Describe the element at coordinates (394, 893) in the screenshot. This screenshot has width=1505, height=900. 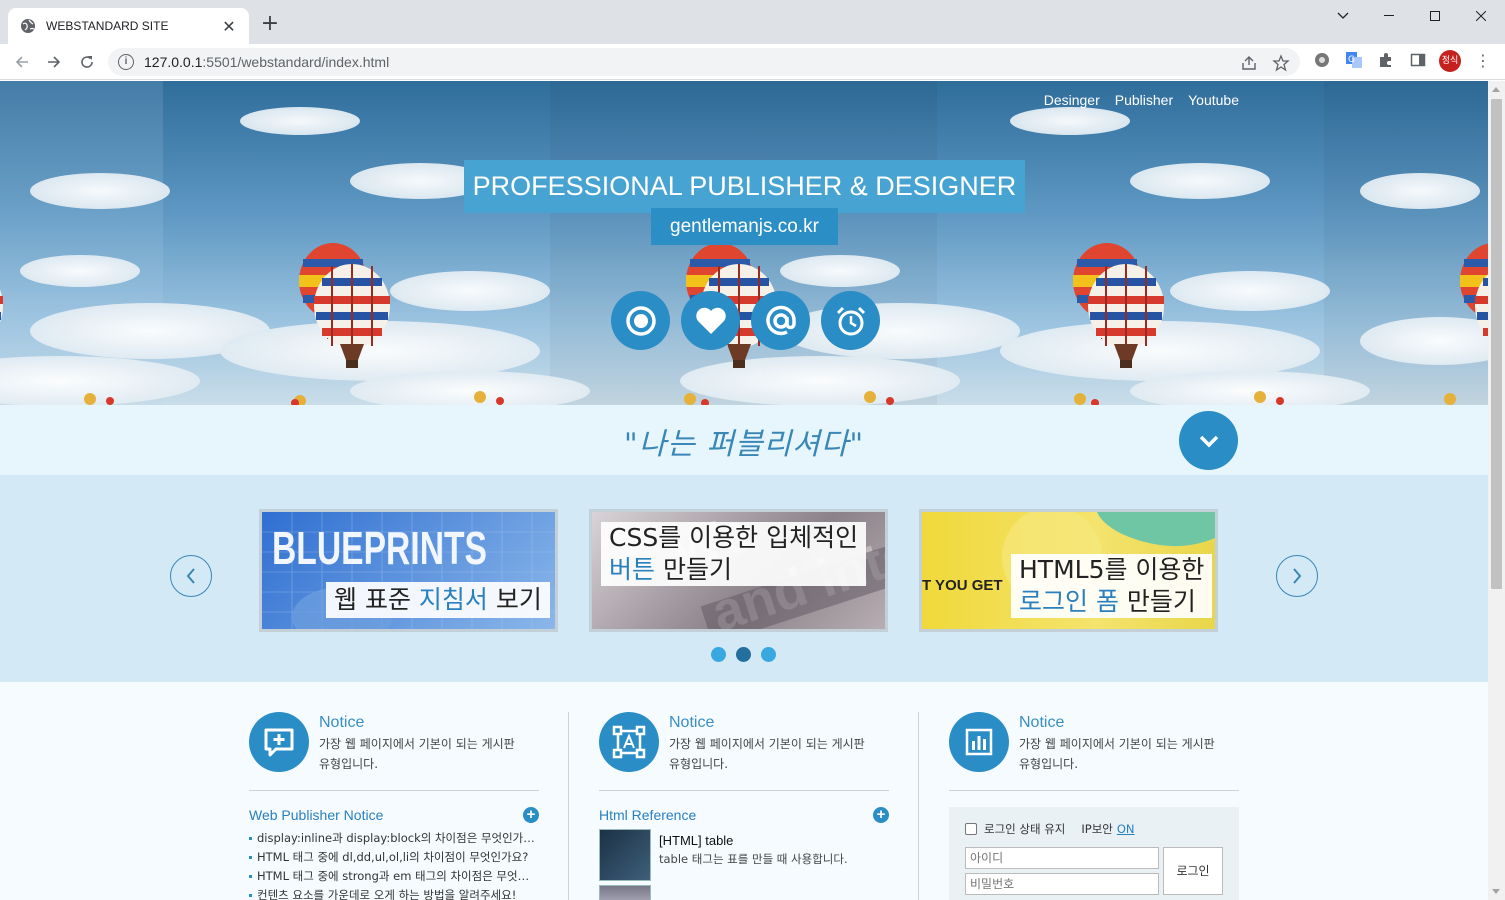
I see `list-item: 컨텐츠 요소를 가운데로 오게 하는 방법을 알려주세요!` at that location.